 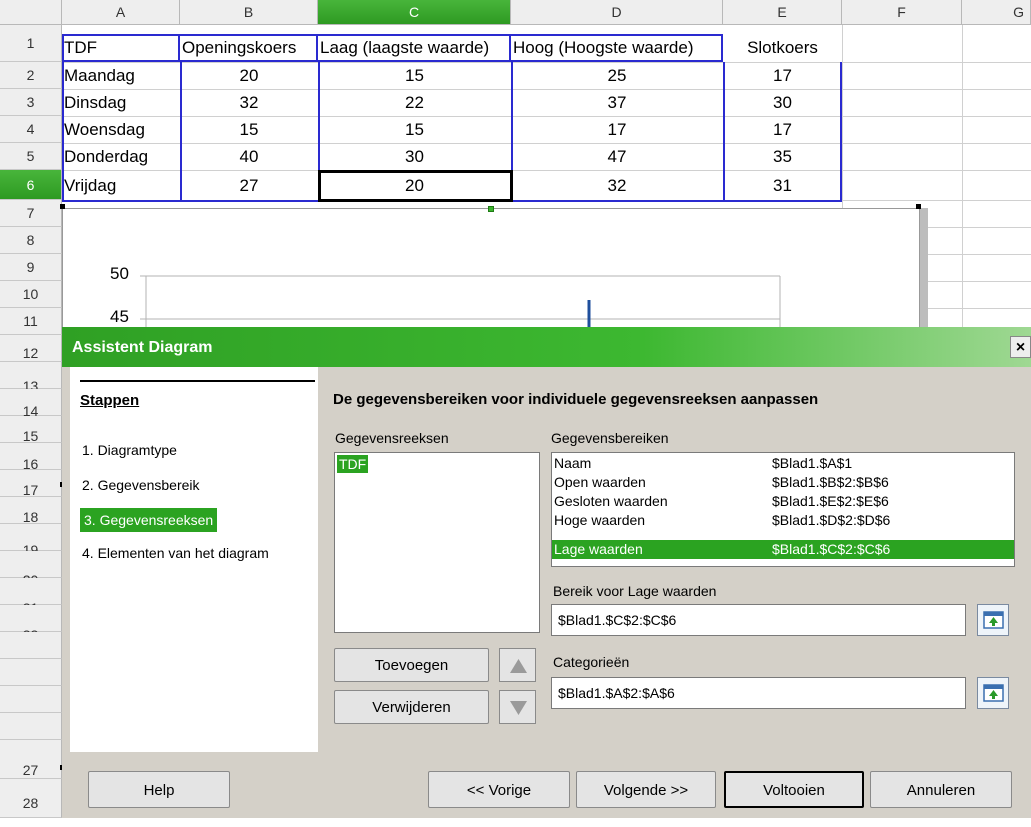 I want to click on row-header-6: 6, so click(x=31, y=185).